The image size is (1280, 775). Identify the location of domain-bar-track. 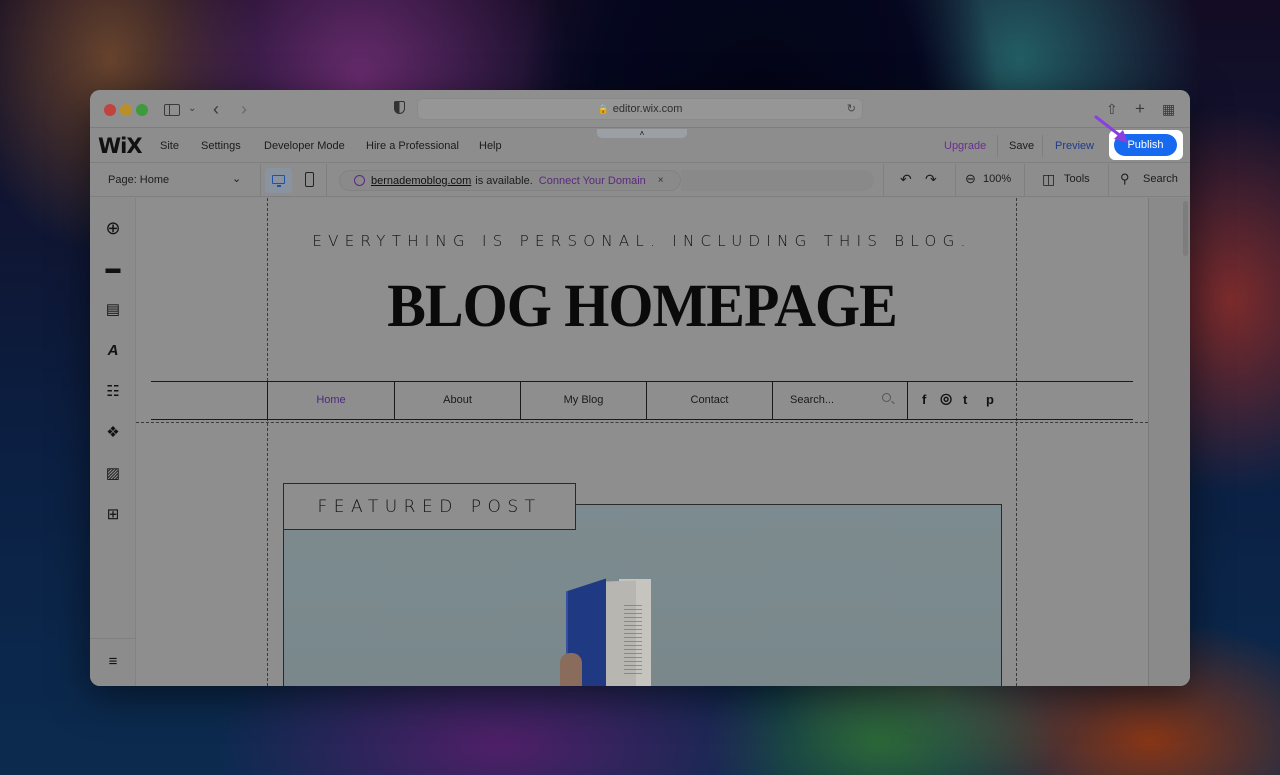
(777, 180).